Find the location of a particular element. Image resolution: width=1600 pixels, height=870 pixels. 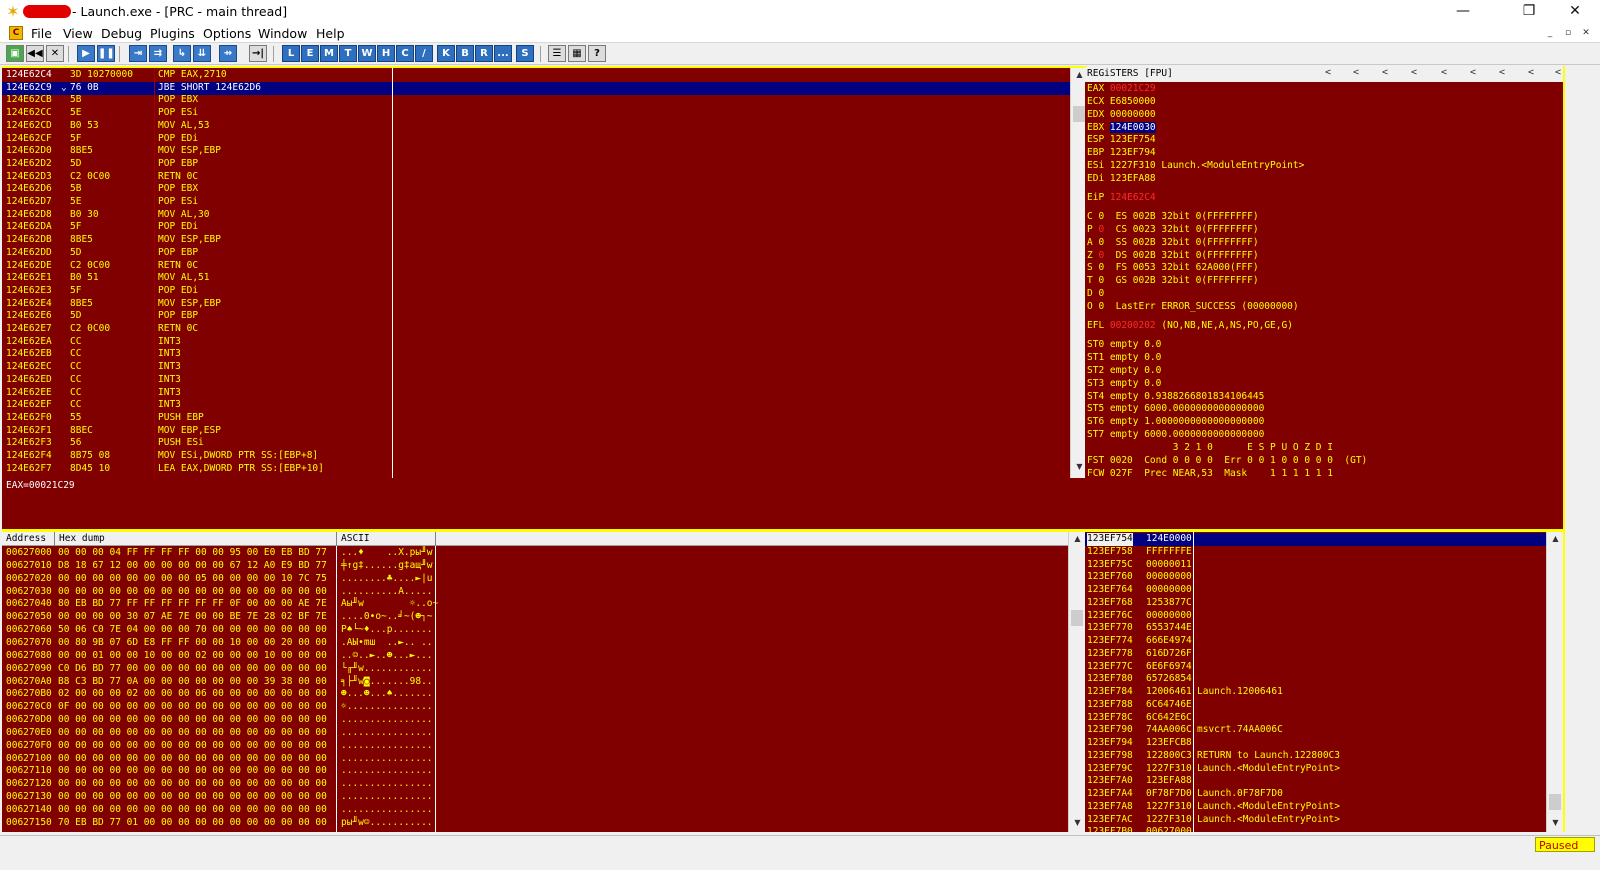

menu-help: Help is located at coordinates (330, 33).